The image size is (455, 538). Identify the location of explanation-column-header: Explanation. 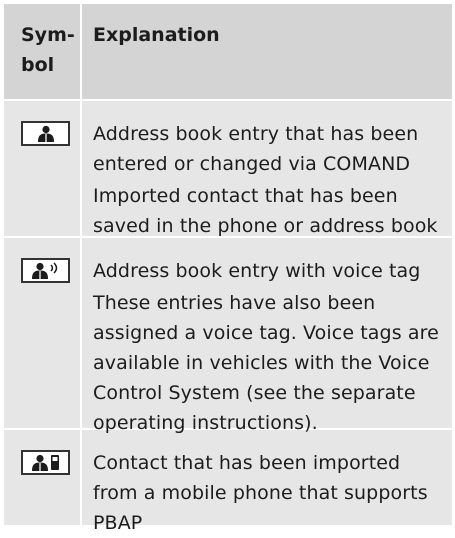
(156, 35).